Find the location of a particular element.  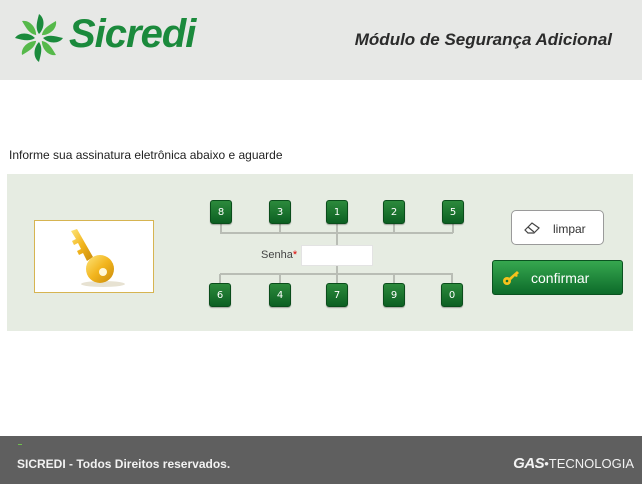

vendor-logo: GAS•TECNOLOGIA is located at coordinates (573, 463).